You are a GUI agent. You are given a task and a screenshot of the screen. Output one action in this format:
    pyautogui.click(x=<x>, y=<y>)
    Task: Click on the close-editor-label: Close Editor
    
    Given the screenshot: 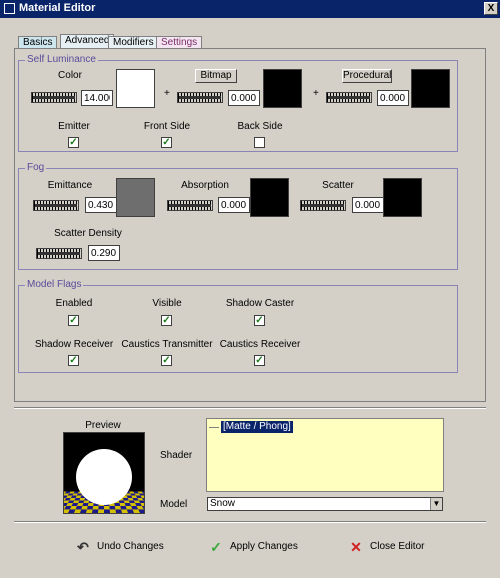 What is the action you would take?
    pyautogui.click(x=397, y=546)
    